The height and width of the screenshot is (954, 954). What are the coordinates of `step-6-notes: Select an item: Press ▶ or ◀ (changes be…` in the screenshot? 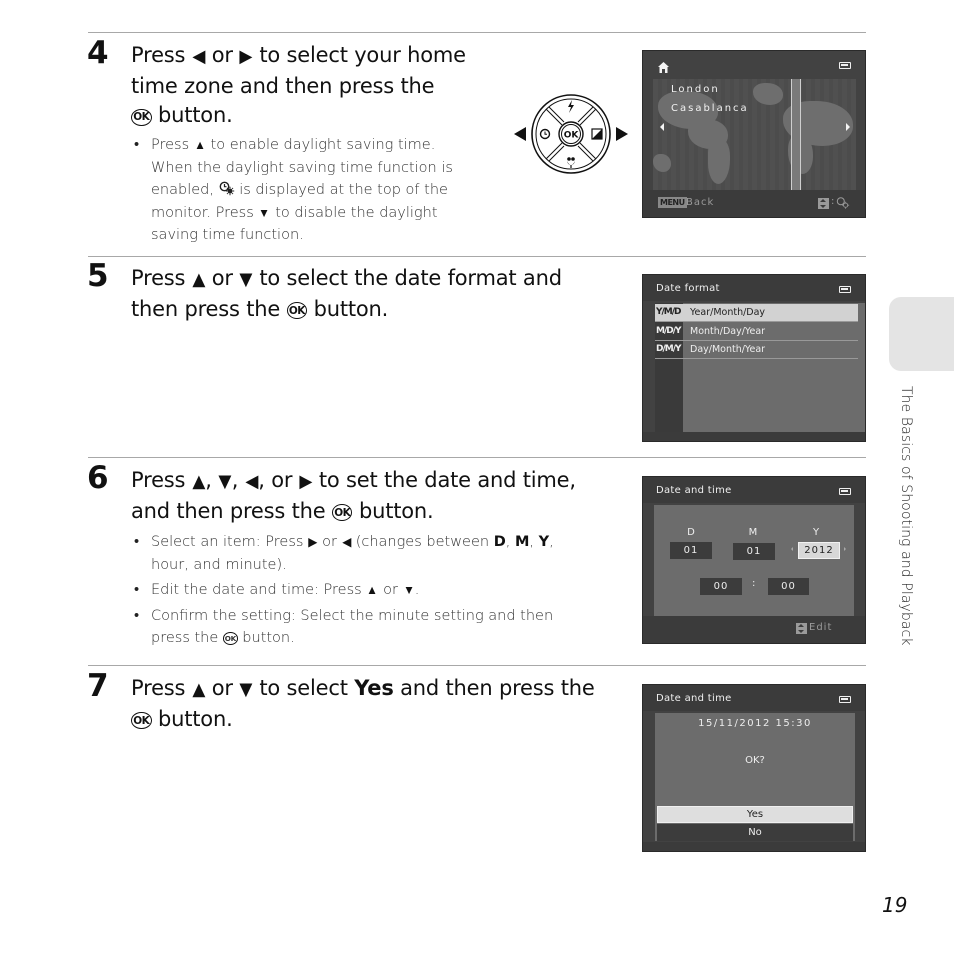 It's located at (366, 592).